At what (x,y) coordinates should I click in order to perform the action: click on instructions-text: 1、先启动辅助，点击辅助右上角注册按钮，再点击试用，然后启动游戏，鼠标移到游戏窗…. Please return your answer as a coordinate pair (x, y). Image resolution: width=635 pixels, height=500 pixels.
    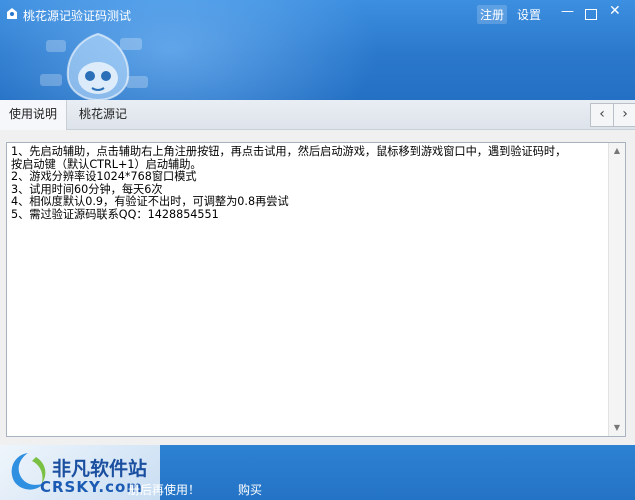
    Looking at the image, I should click on (289, 183).